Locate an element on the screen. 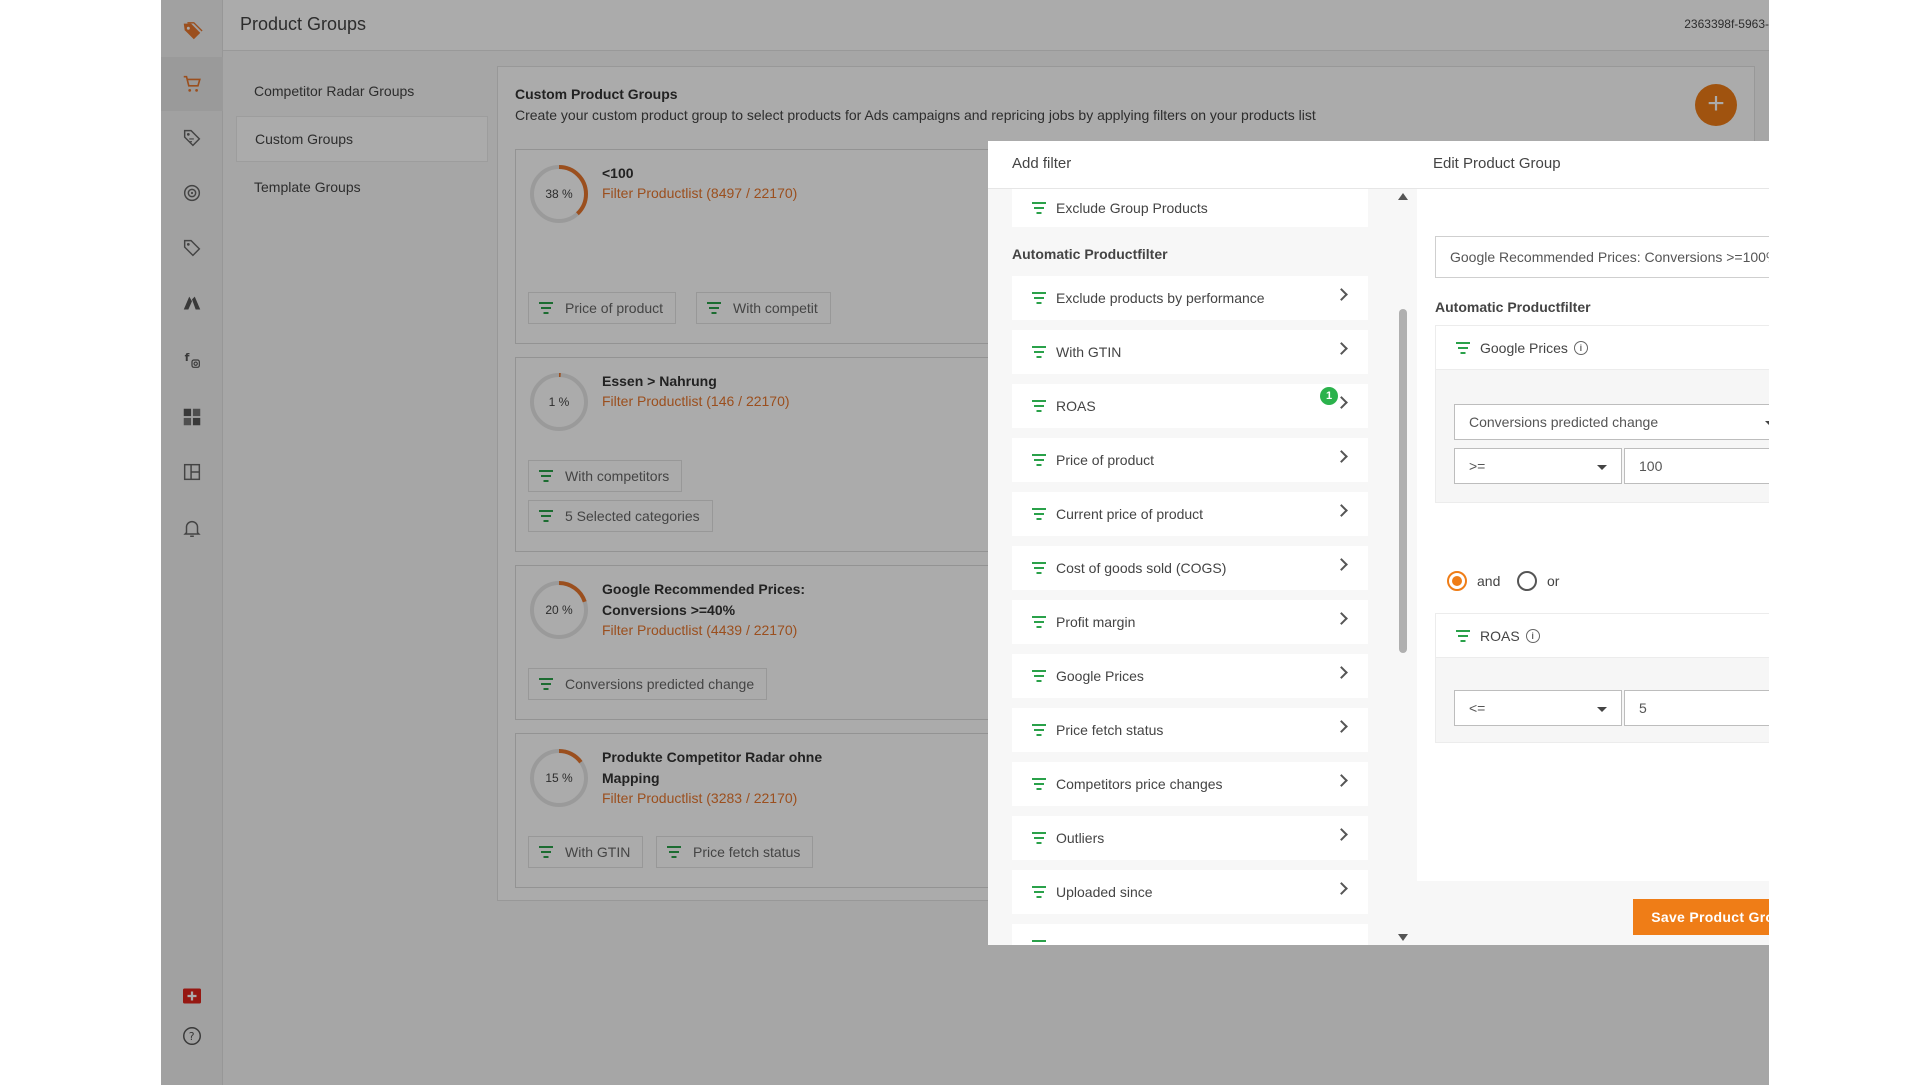 This screenshot has height=1085, width=1920. value-input: 100 is located at coordinates (1696, 466).